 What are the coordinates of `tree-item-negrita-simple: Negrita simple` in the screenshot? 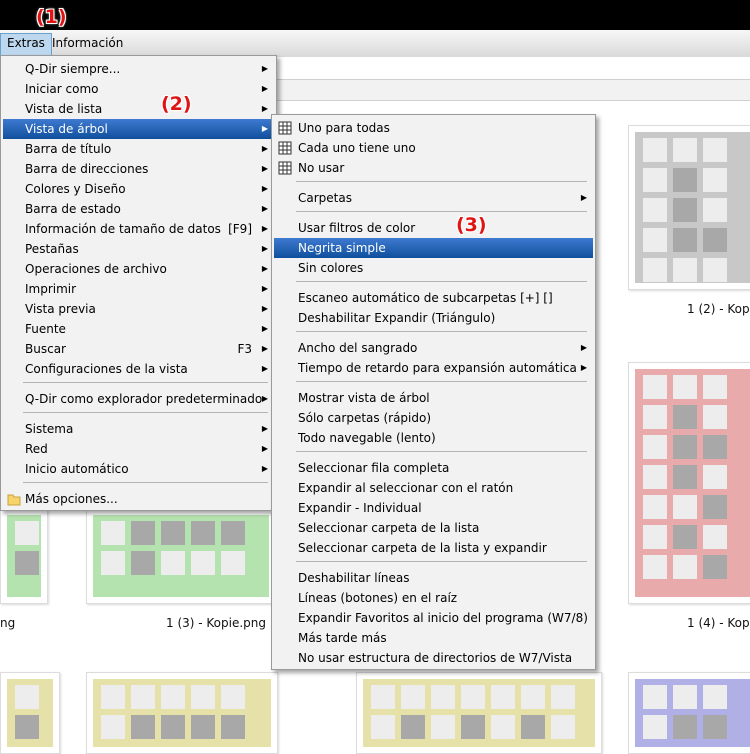 It's located at (433, 248).